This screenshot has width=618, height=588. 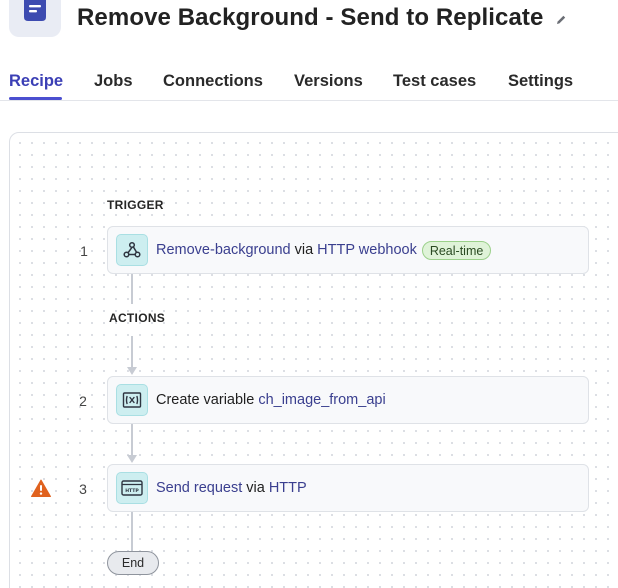 What do you see at coordinates (135, 205) in the screenshot?
I see `trigger-section-label: TRIGGER` at bounding box center [135, 205].